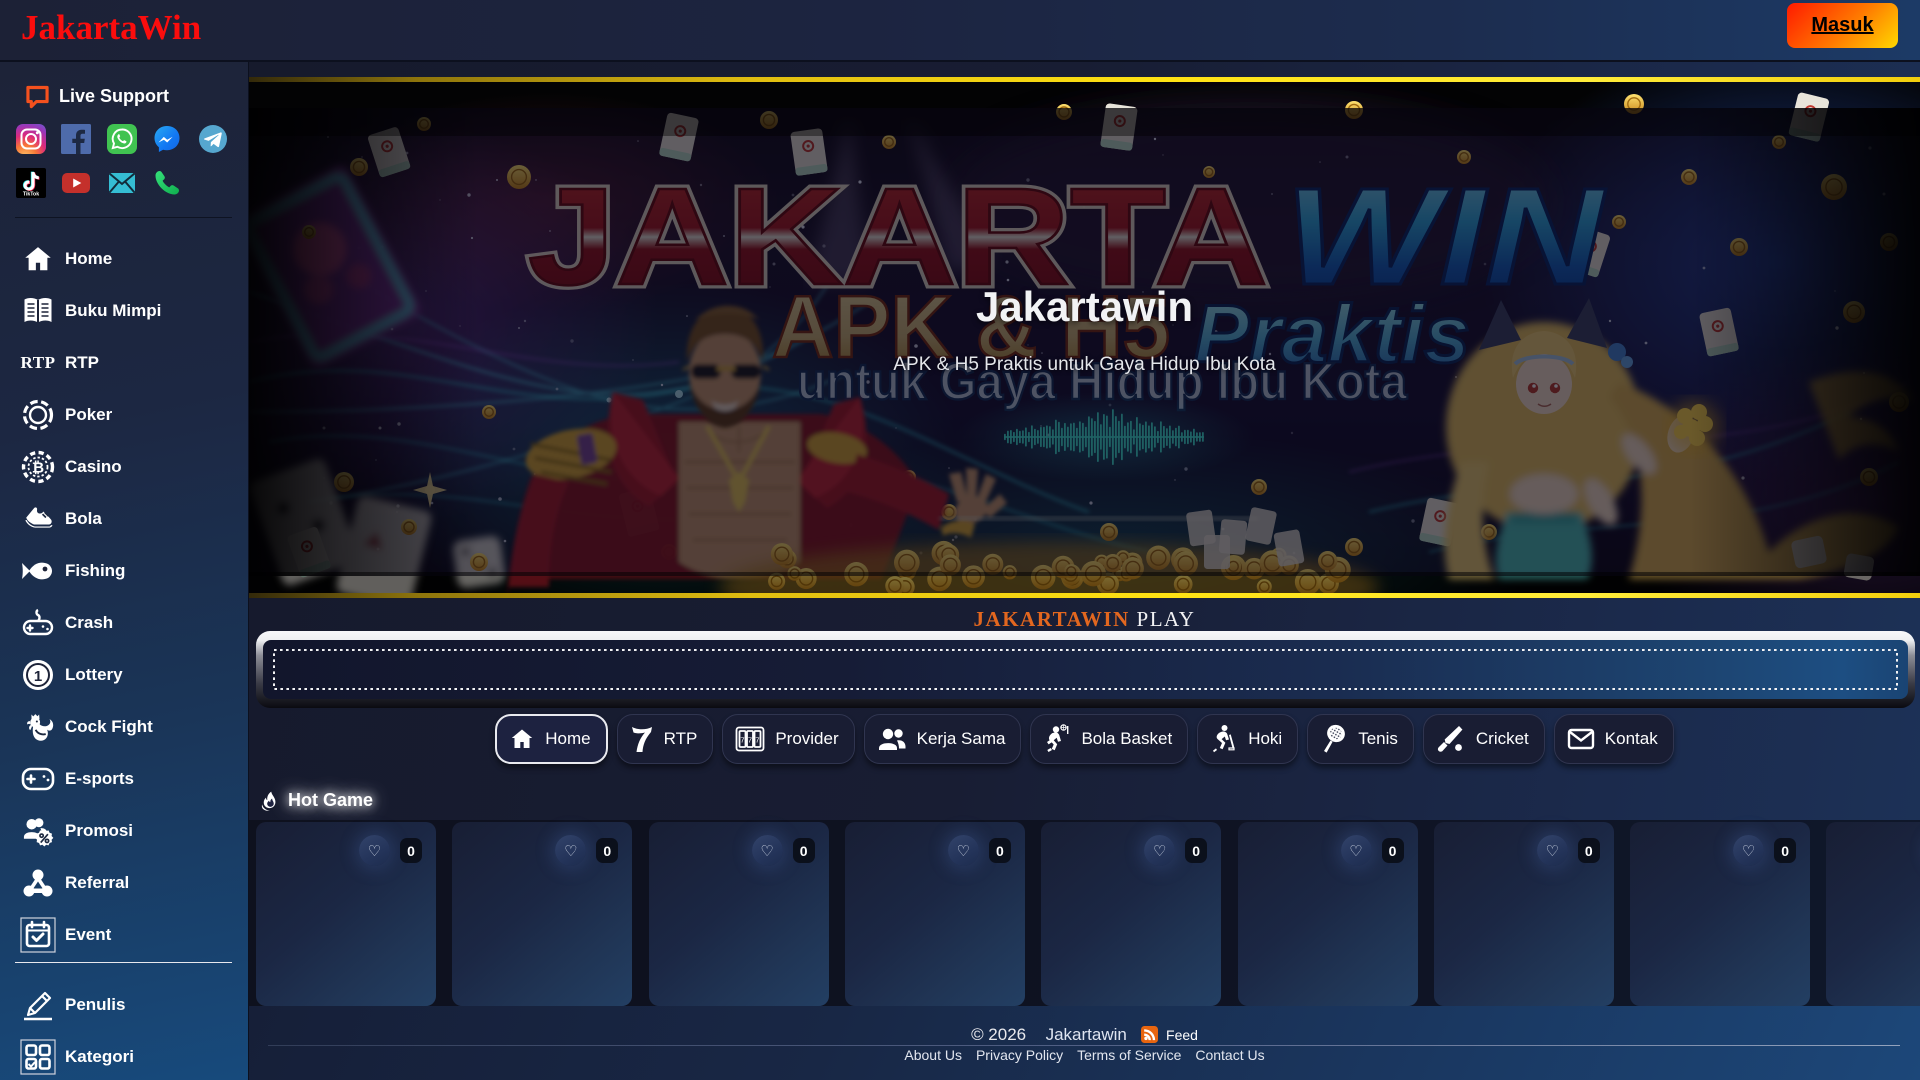 This screenshot has width=1920, height=1080. I want to click on svg-text: 1, so click(38, 676).